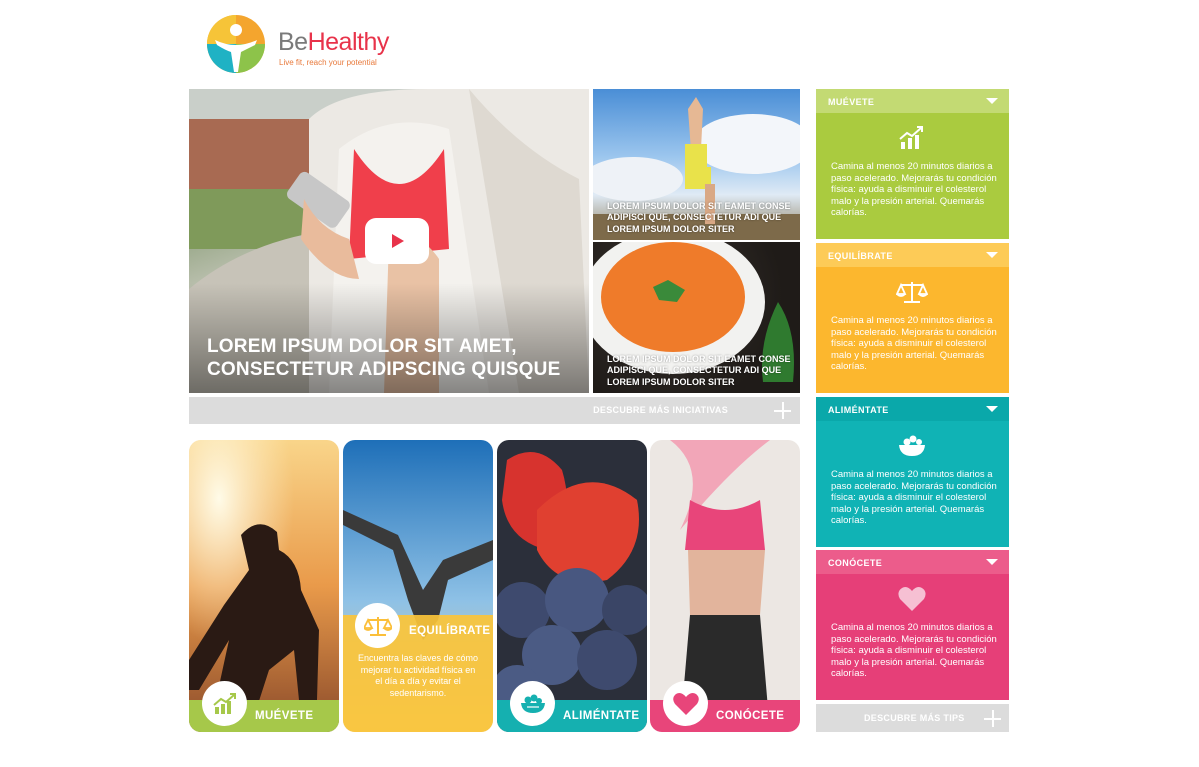 The width and height of the screenshot is (1199, 767). I want to click on card-label: EQUILÍBRATE, so click(450, 631).